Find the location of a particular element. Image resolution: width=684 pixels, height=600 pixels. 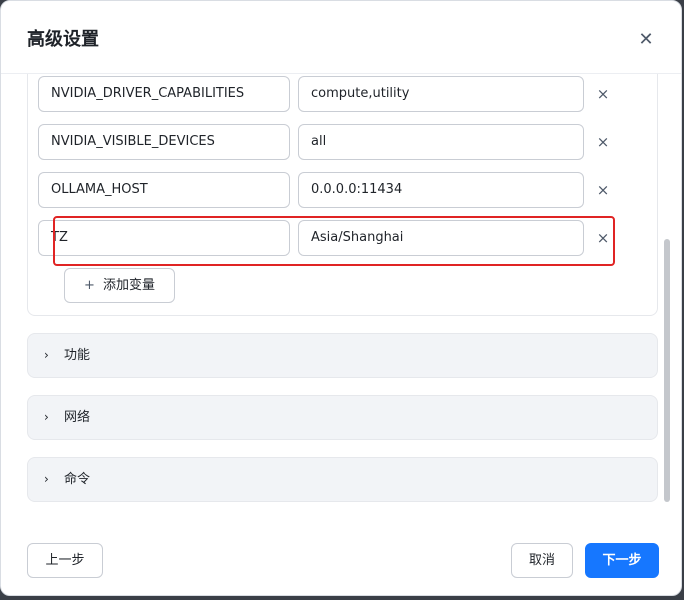

plus-icon: + is located at coordinates (89, 285).